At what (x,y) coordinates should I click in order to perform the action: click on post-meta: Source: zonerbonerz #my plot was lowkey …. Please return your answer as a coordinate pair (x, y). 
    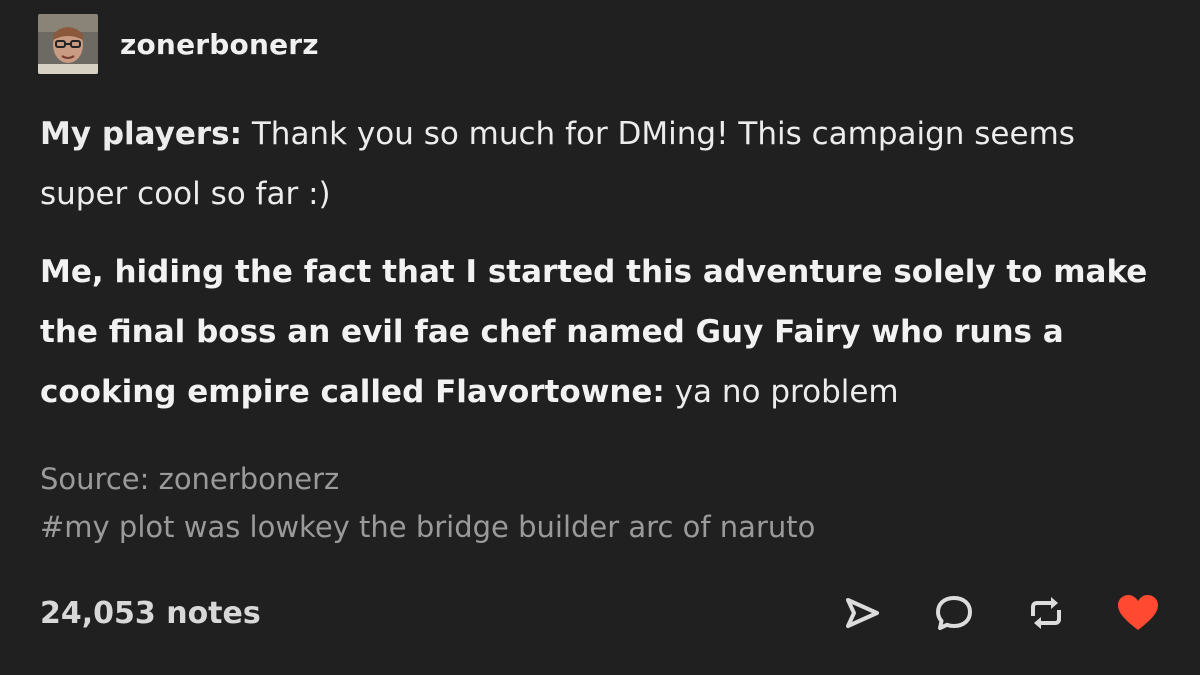
    Looking at the image, I should click on (427, 503).